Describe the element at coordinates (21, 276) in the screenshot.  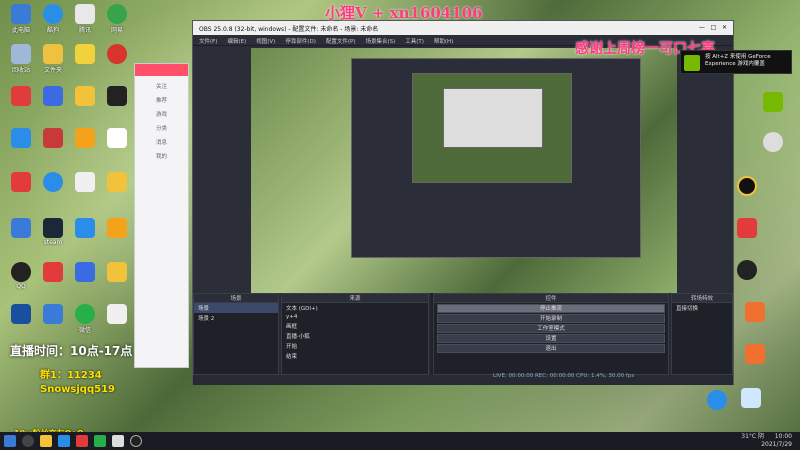
I see `desktop-icon: QQ` at that location.